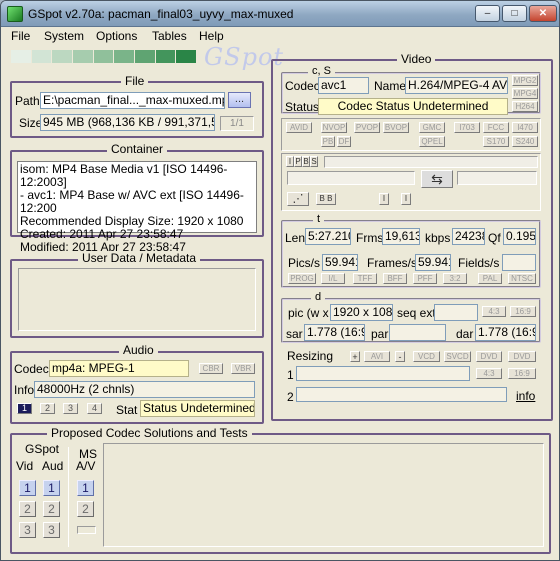 The height and width of the screenshot is (561, 560). Describe the element at coordinates (328, 236) in the screenshot. I see `len-field: 5:27.210` at that location.